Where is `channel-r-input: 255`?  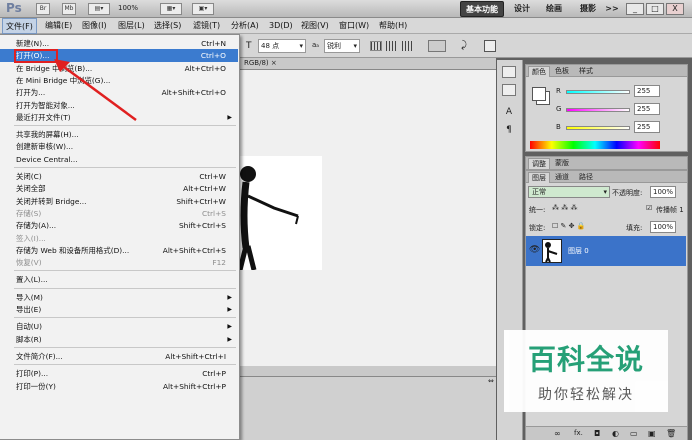
channel-r-input: 255 is located at coordinates (647, 91).